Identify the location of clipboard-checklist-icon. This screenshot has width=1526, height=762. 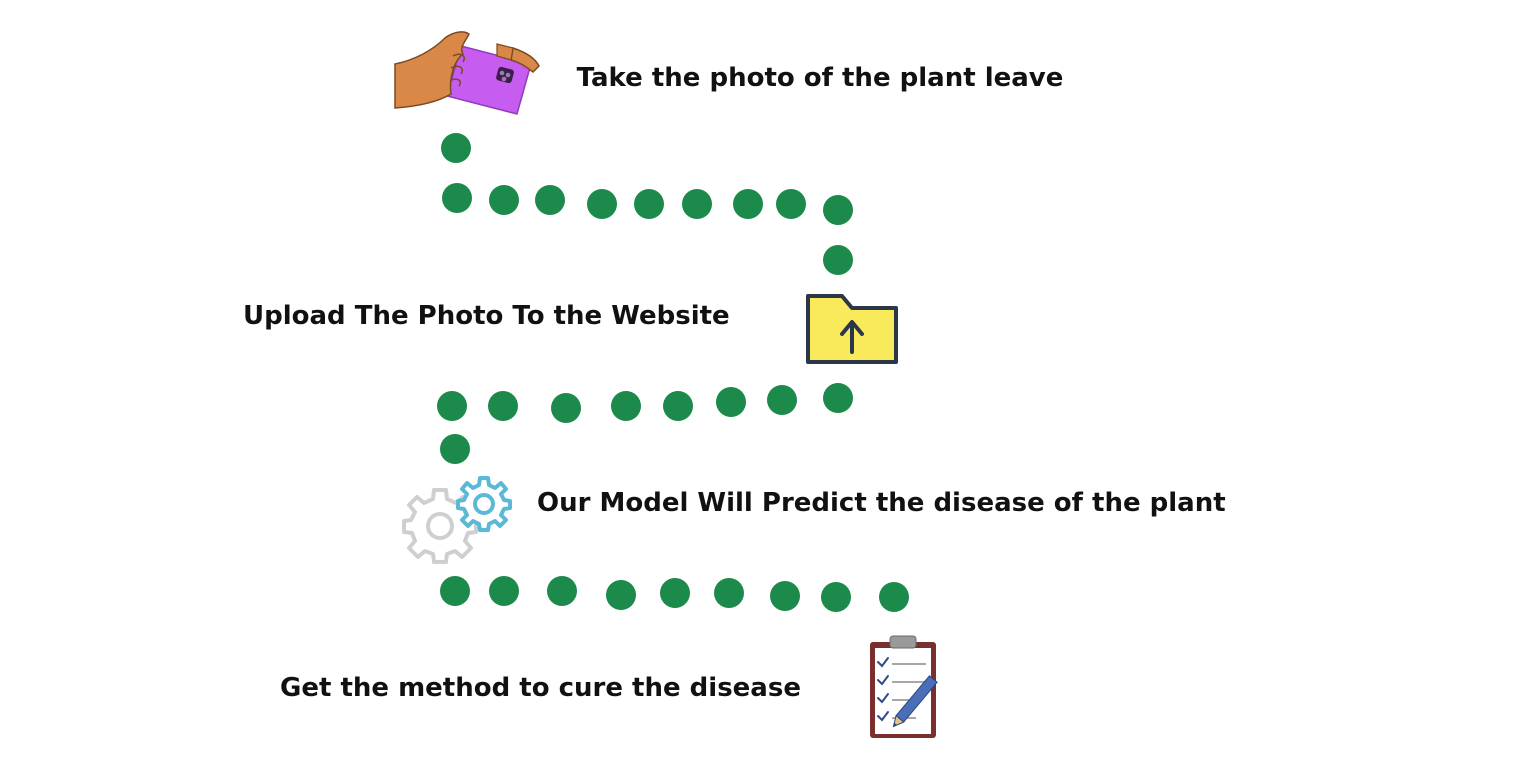
(904, 686).